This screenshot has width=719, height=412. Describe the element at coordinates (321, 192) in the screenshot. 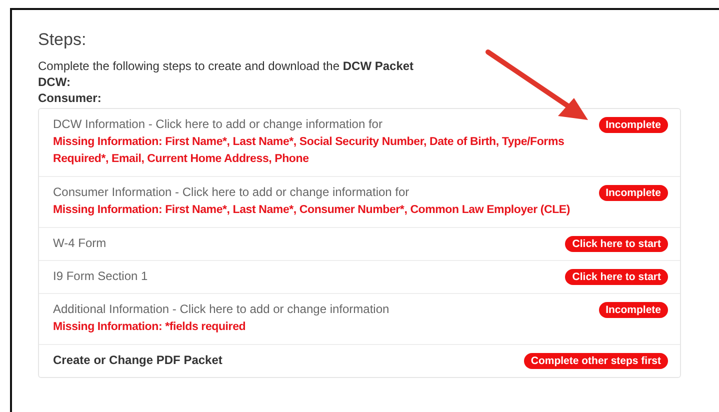

I see `step-title: Consumer Information - Click here to add or change information for` at that location.